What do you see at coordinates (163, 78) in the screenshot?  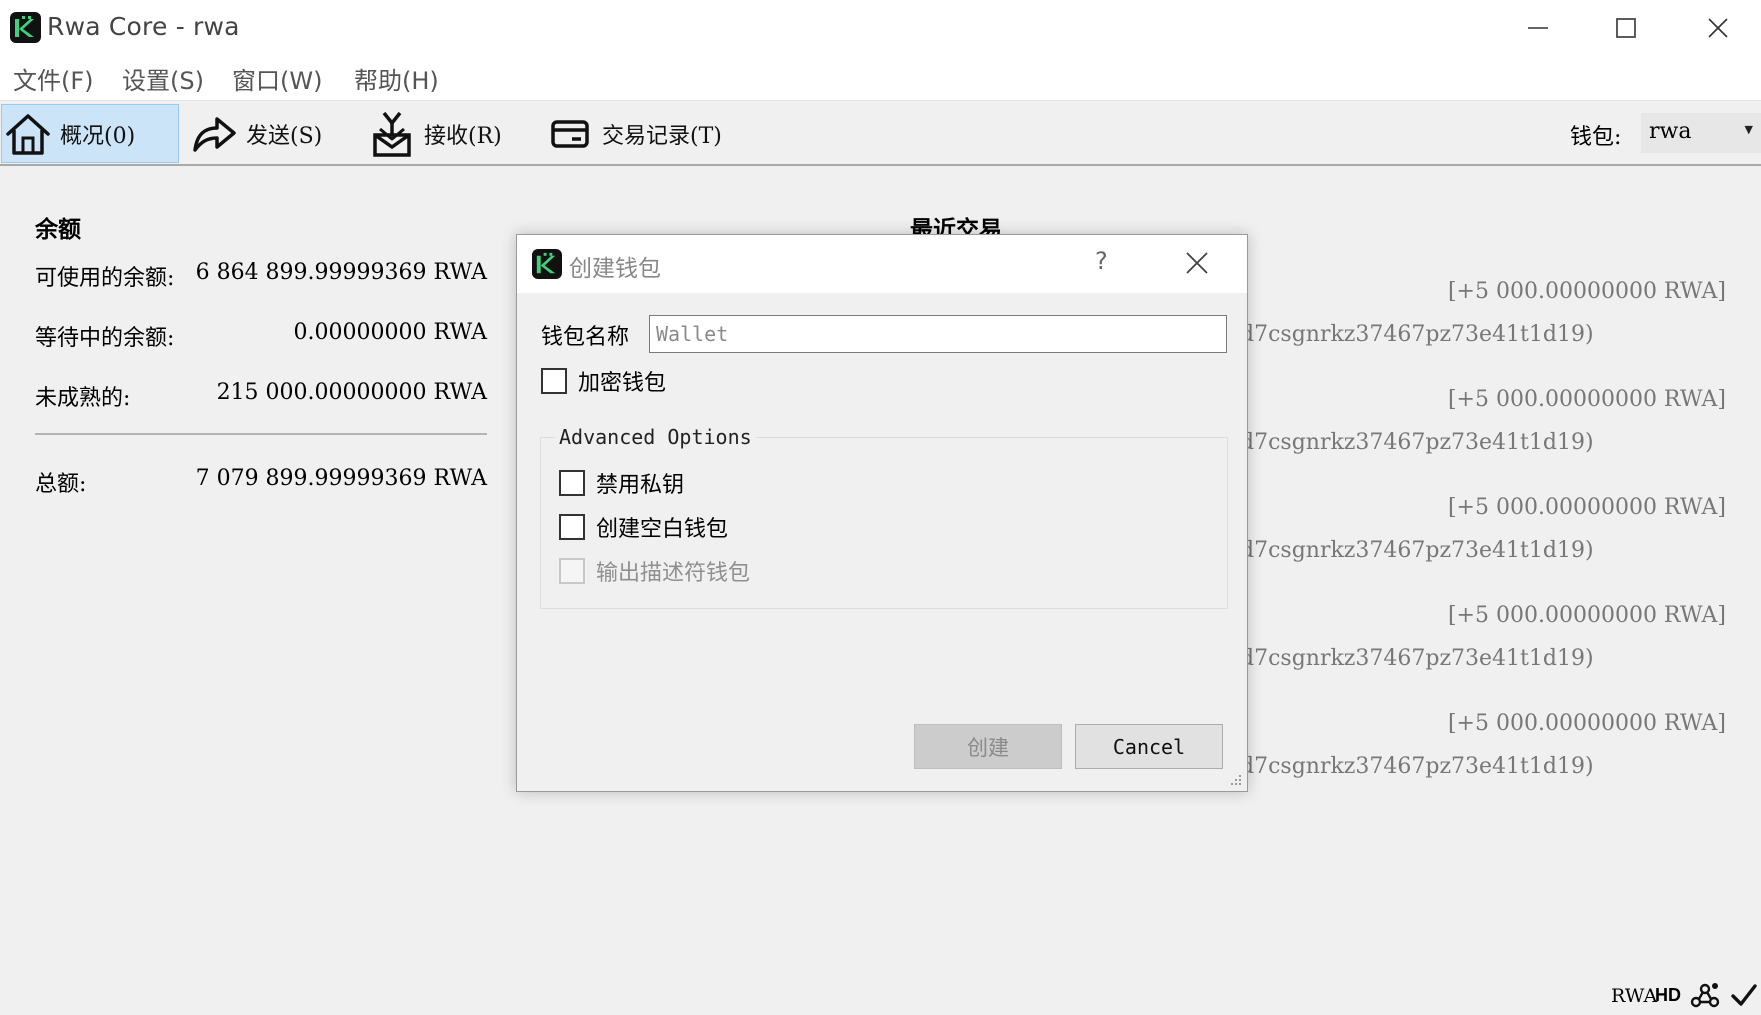 I see `menu-settings: 设置(S)` at bounding box center [163, 78].